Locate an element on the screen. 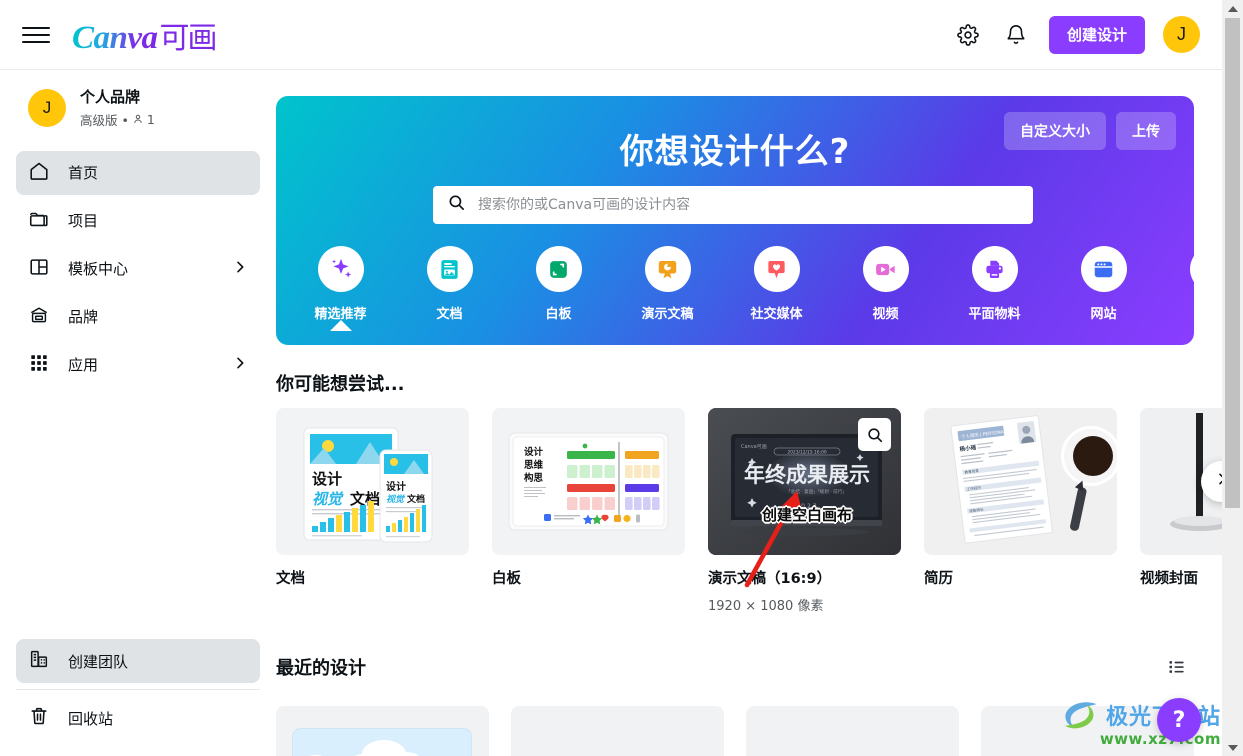 The image size is (1243, 756). try-card-whiteboard: 设计 思维 构思 白板 is located at coordinates (588, 511).